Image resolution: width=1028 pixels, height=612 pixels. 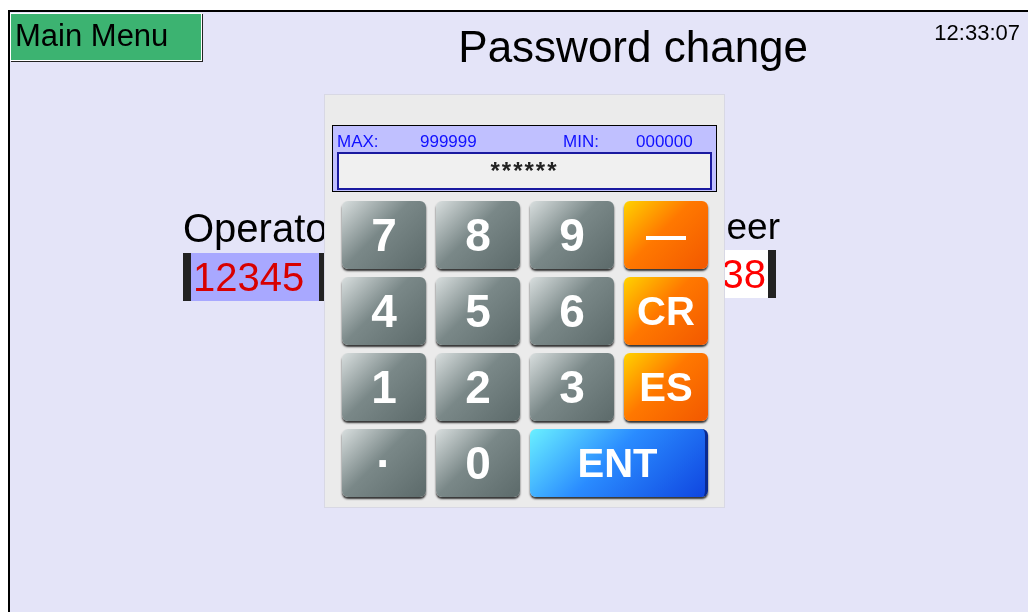 What do you see at coordinates (384, 235) in the screenshot?
I see `keypad-key: 7` at bounding box center [384, 235].